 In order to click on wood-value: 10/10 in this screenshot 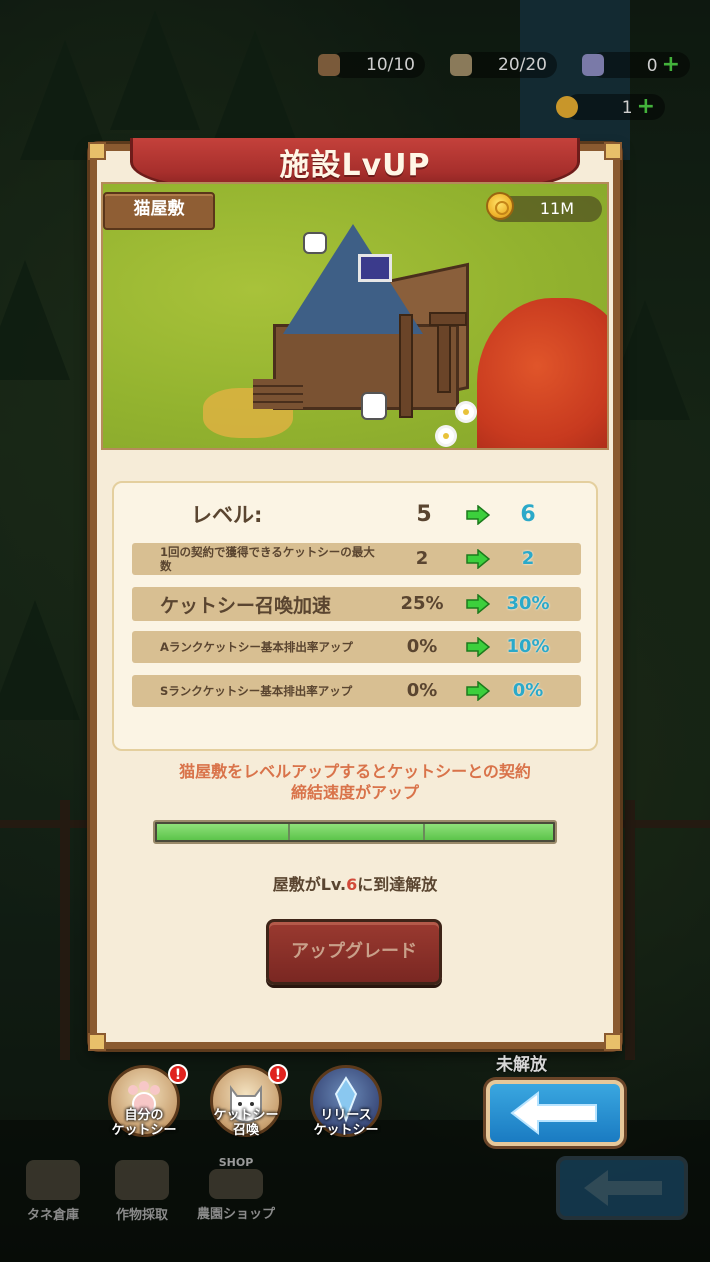, I will do `click(390, 65)`.